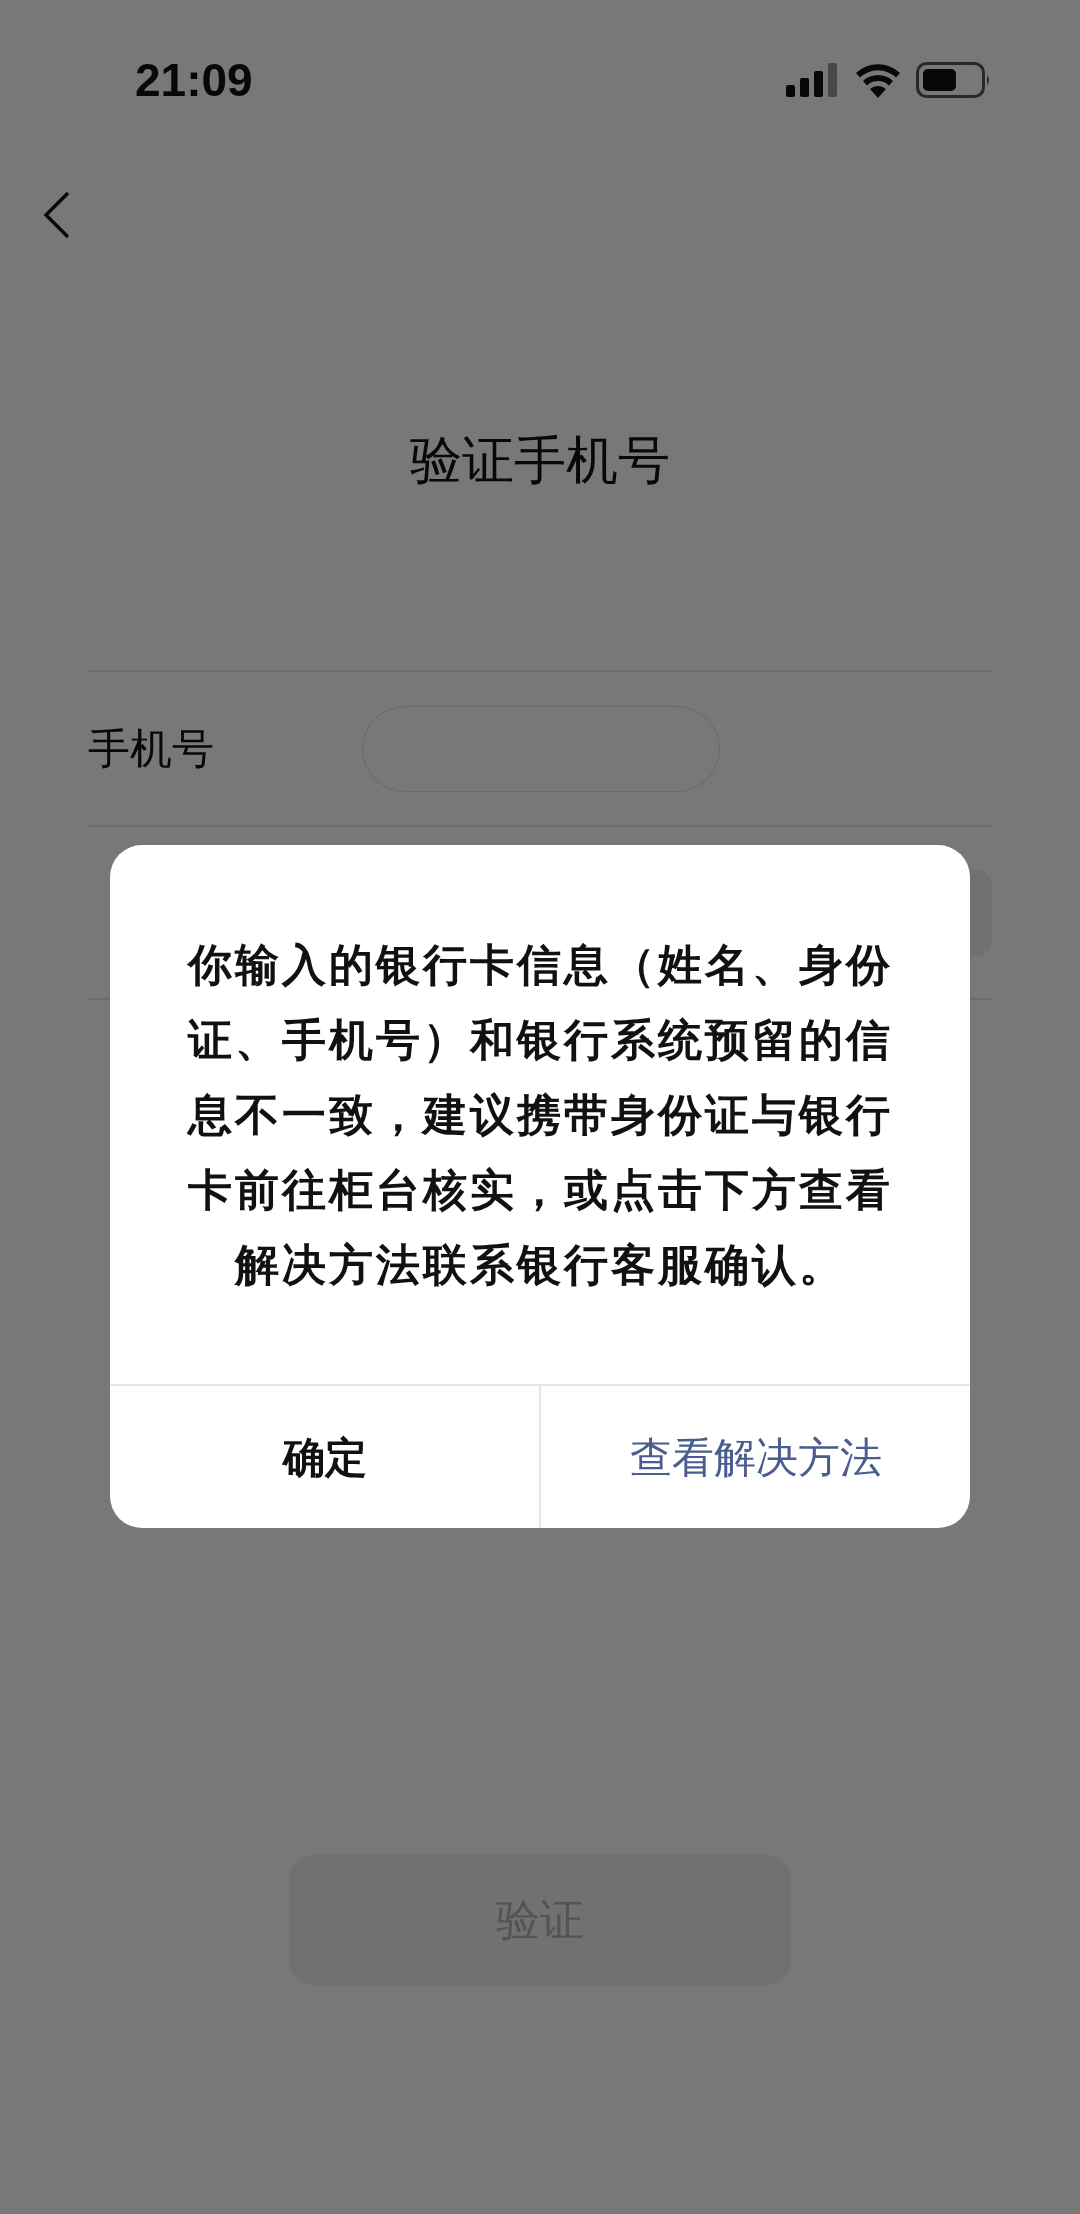 The height and width of the screenshot is (2214, 1080). Describe the element at coordinates (57, 215) in the screenshot. I see `back-icon` at that location.